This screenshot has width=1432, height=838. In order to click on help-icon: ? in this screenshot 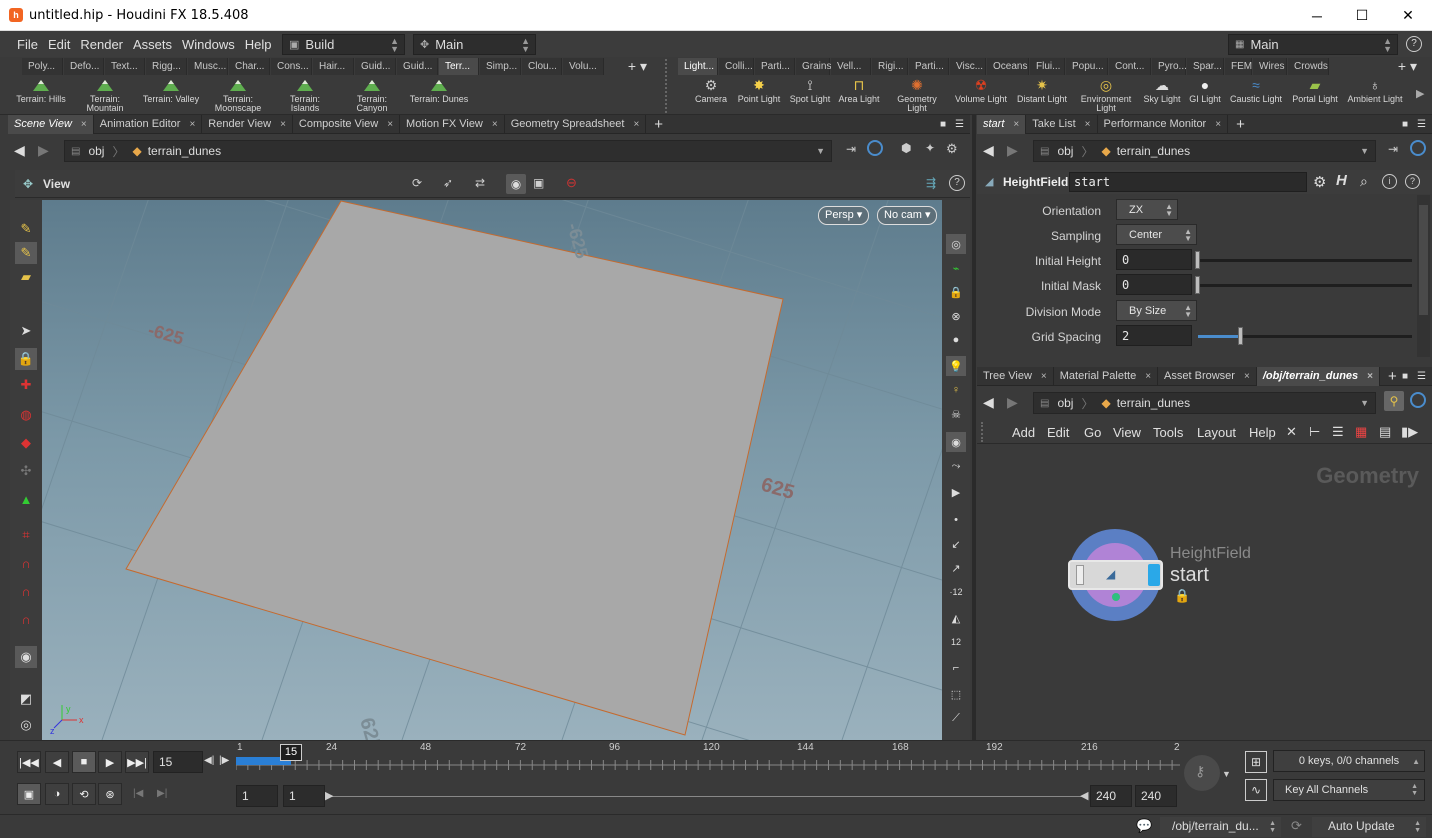, I will do `click(1414, 44)`.